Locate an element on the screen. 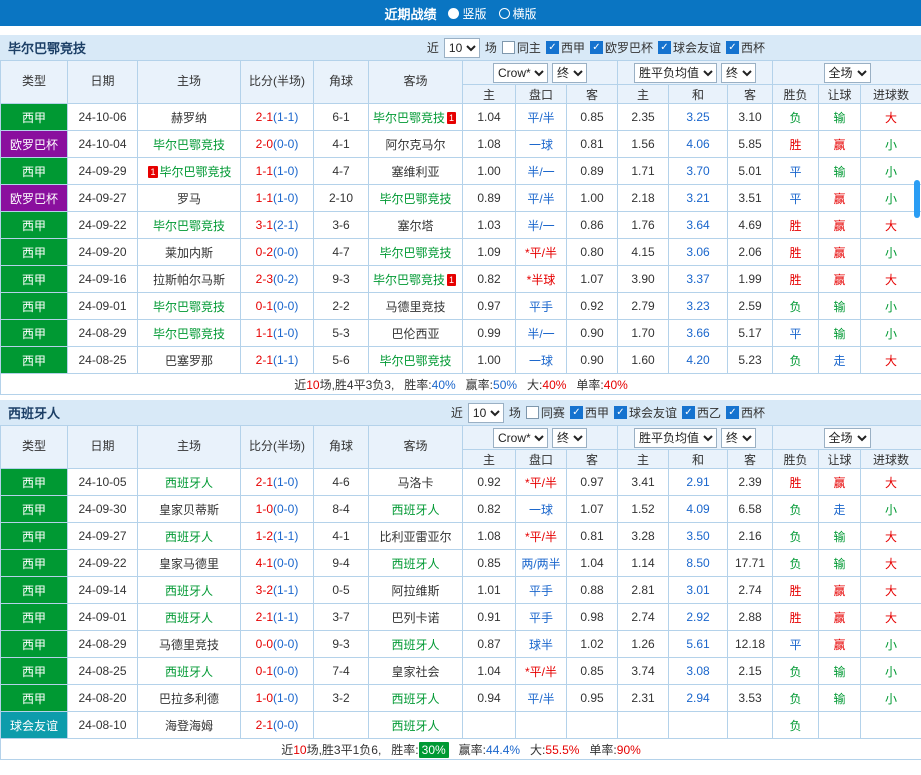  checkbox-label: 同主 is located at coordinates (528, 48).